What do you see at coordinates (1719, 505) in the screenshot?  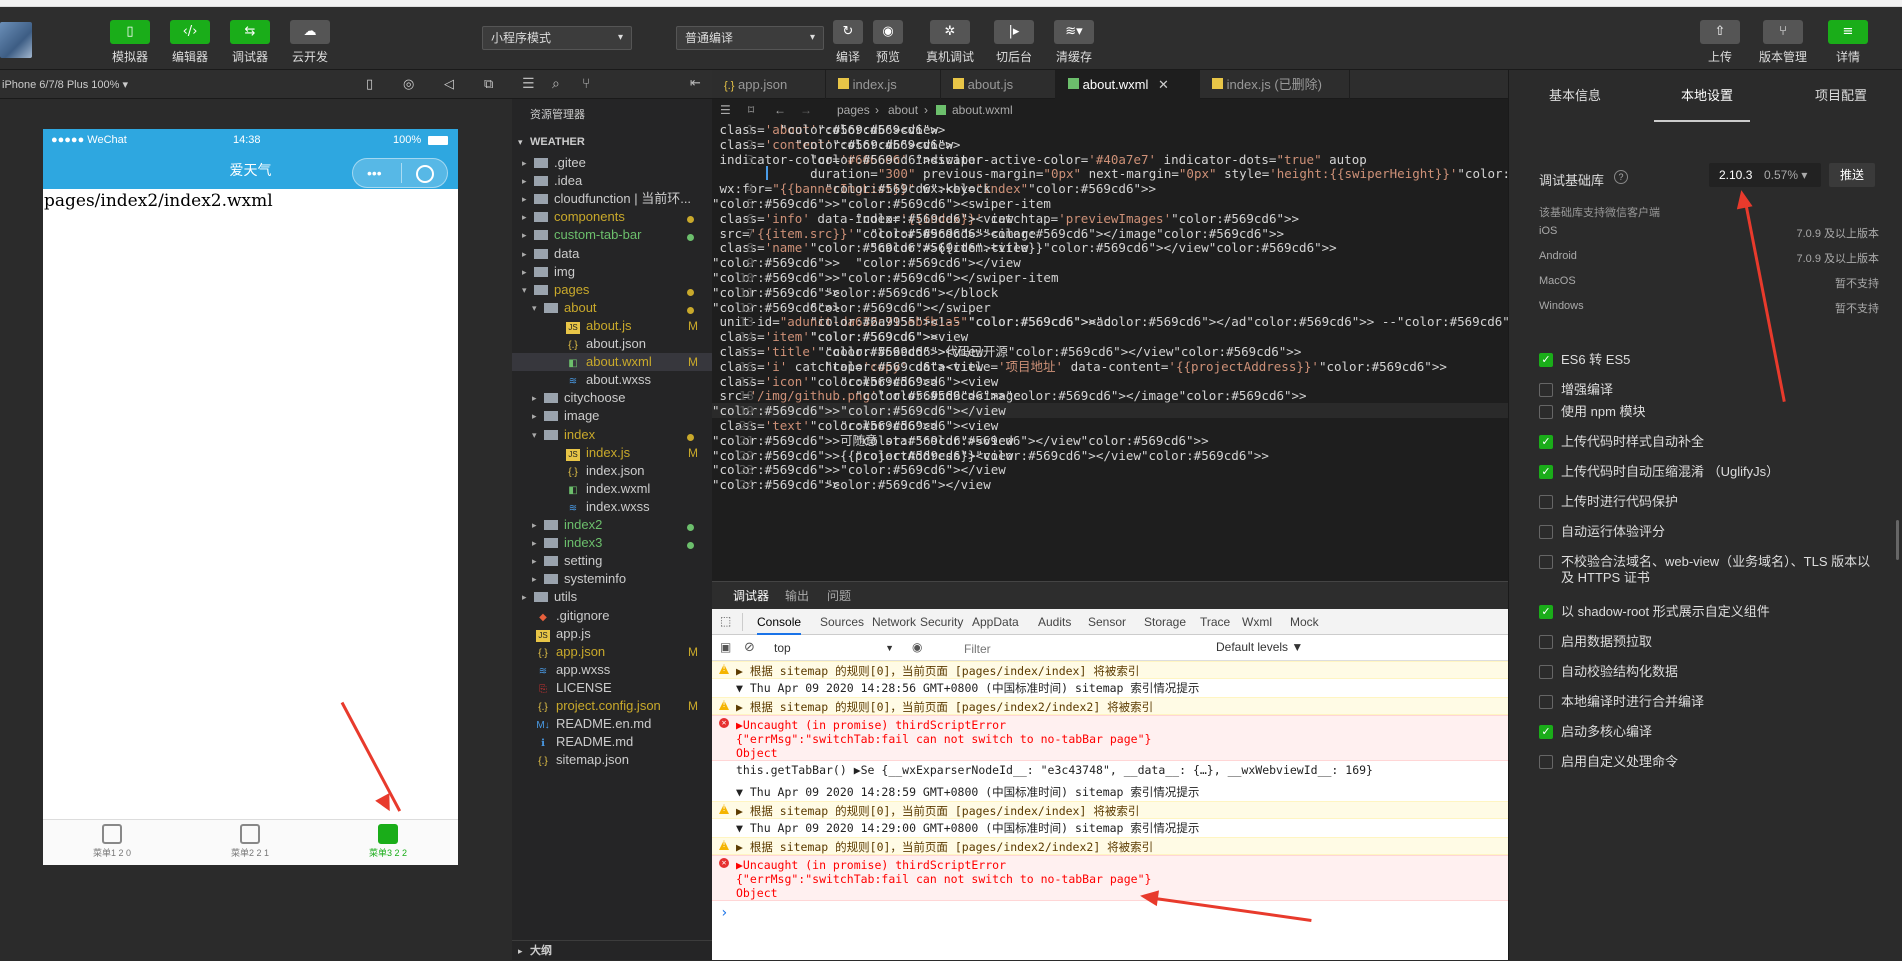 I see `setting-option: 上传时进行代码保护` at bounding box center [1719, 505].